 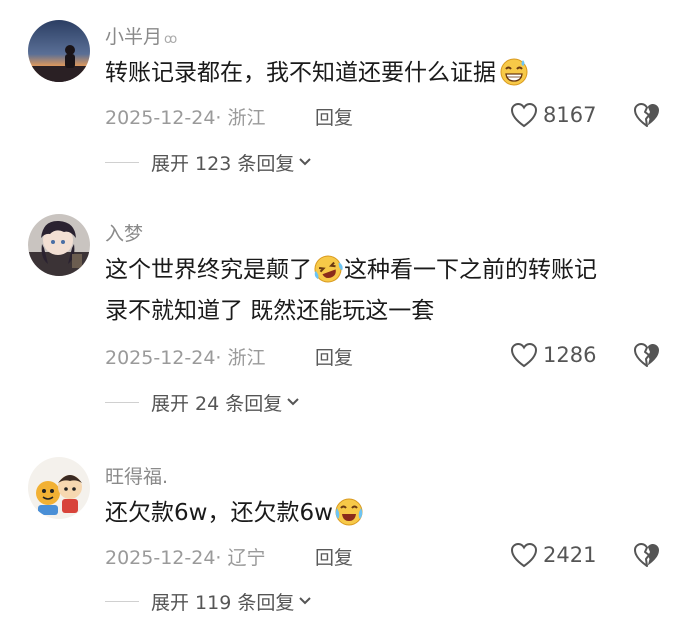 What do you see at coordinates (136, 475) in the screenshot?
I see `username: 旺得福.` at bounding box center [136, 475].